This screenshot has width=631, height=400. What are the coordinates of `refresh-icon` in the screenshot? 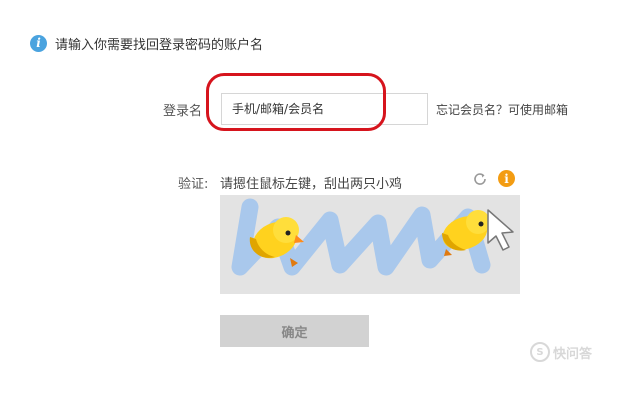 It's located at (480, 179).